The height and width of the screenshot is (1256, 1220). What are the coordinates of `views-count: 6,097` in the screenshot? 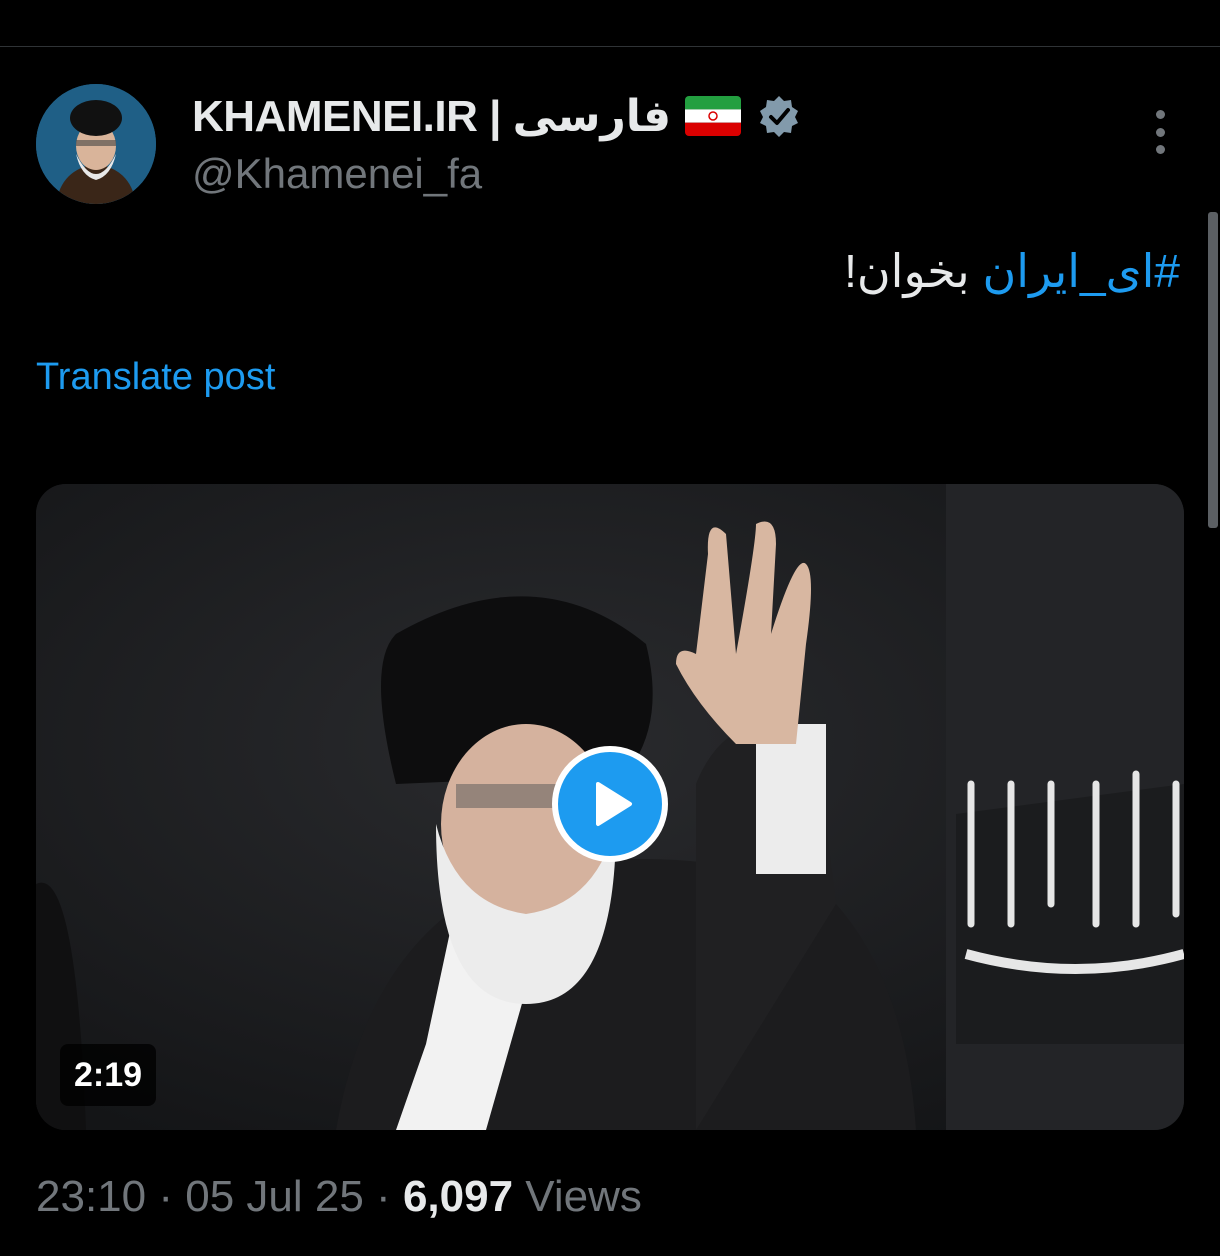 It's located at (458, 1196).